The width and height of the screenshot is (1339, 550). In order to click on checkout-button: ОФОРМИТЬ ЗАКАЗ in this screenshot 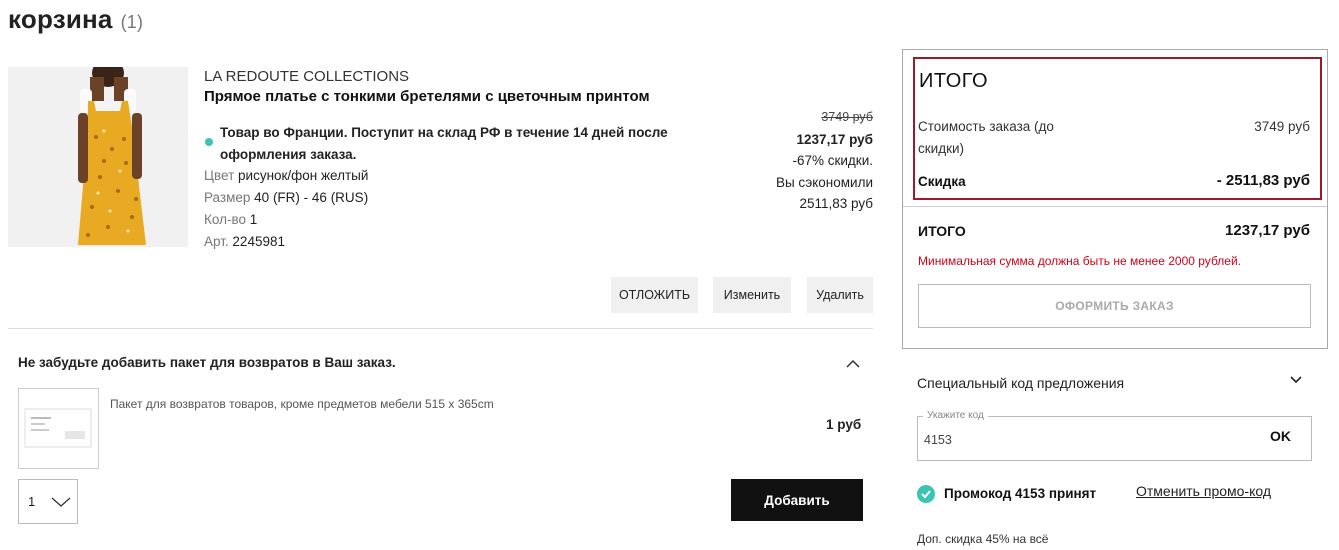, I will do `click(1114, 306)`.